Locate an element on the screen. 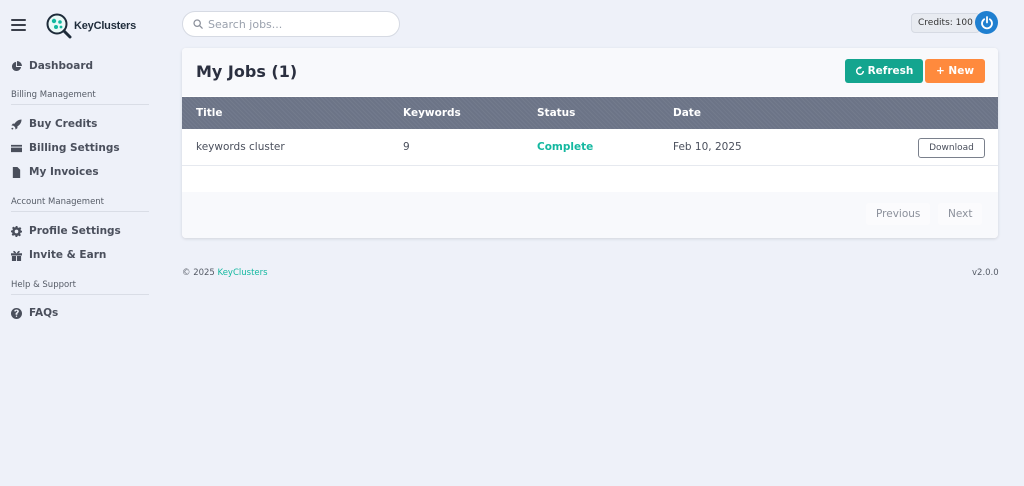 The width and height of the screenshot is (1024, 486). power-icon is located at coordinates (986, 22).